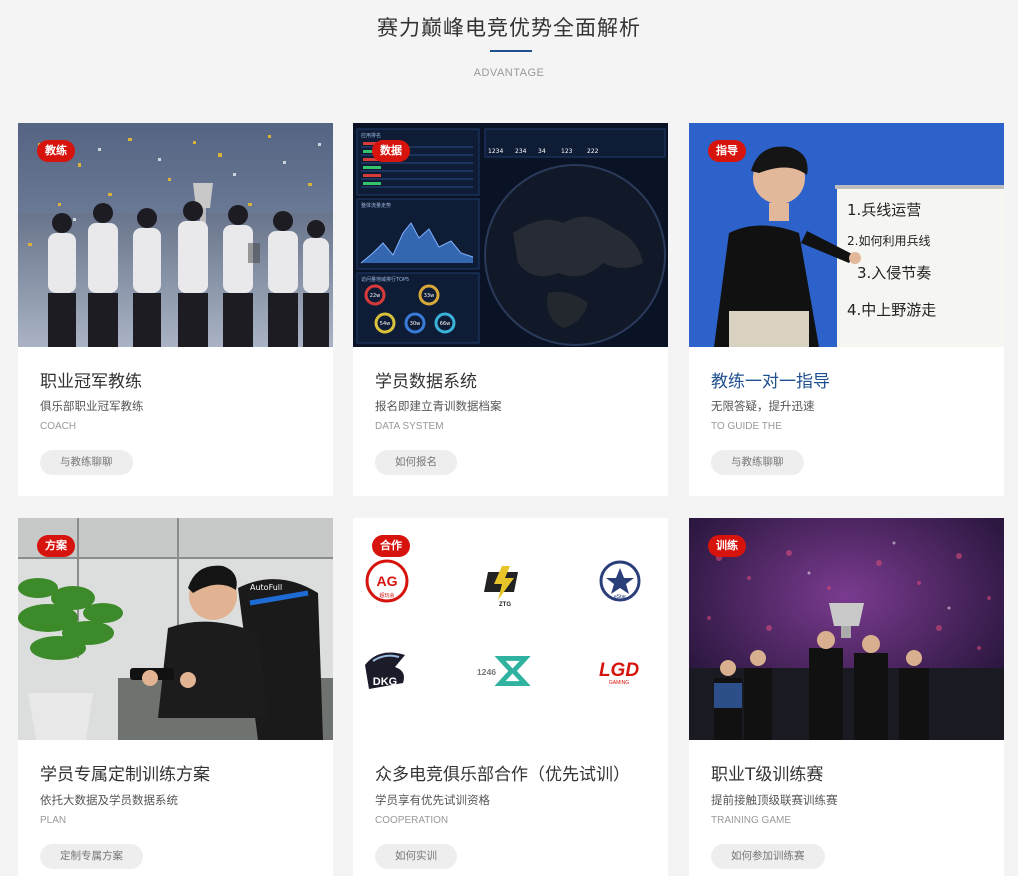 This screenshot has width=1018, height=876. I want to click on card-english-label: COOPERATION, so click(412, 820).